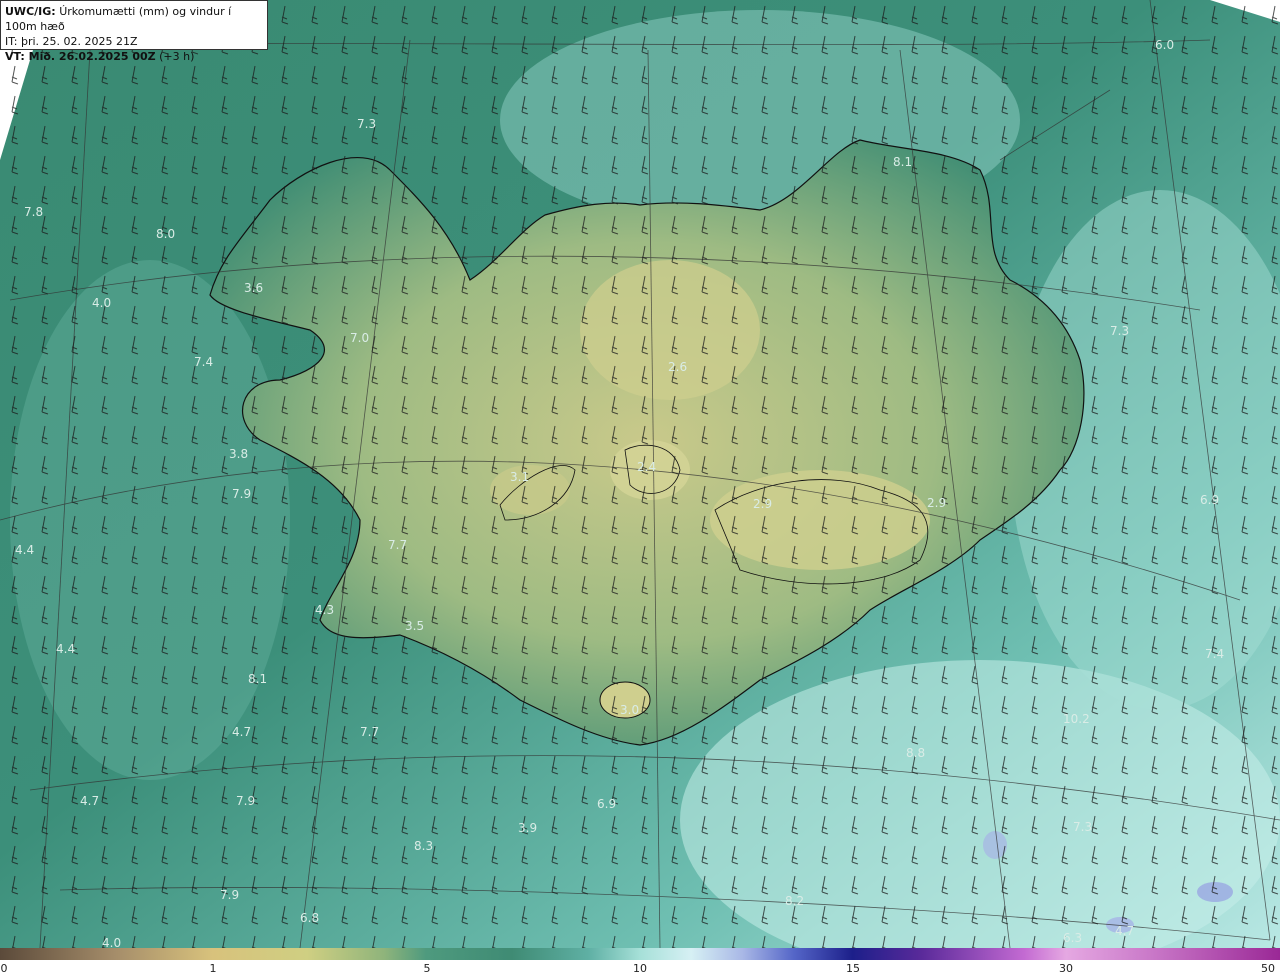 The height and width of the screenshot is (978, 1280). I want to click on valid-time: VT: Mið. 26.02.2025 00Z, so click(80, 56).